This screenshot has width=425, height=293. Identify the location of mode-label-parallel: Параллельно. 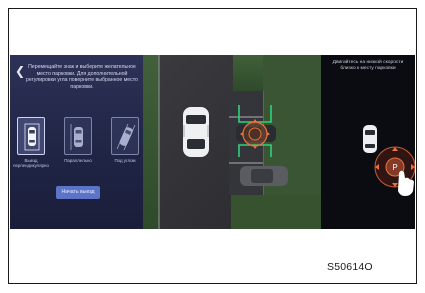
(78, 160).